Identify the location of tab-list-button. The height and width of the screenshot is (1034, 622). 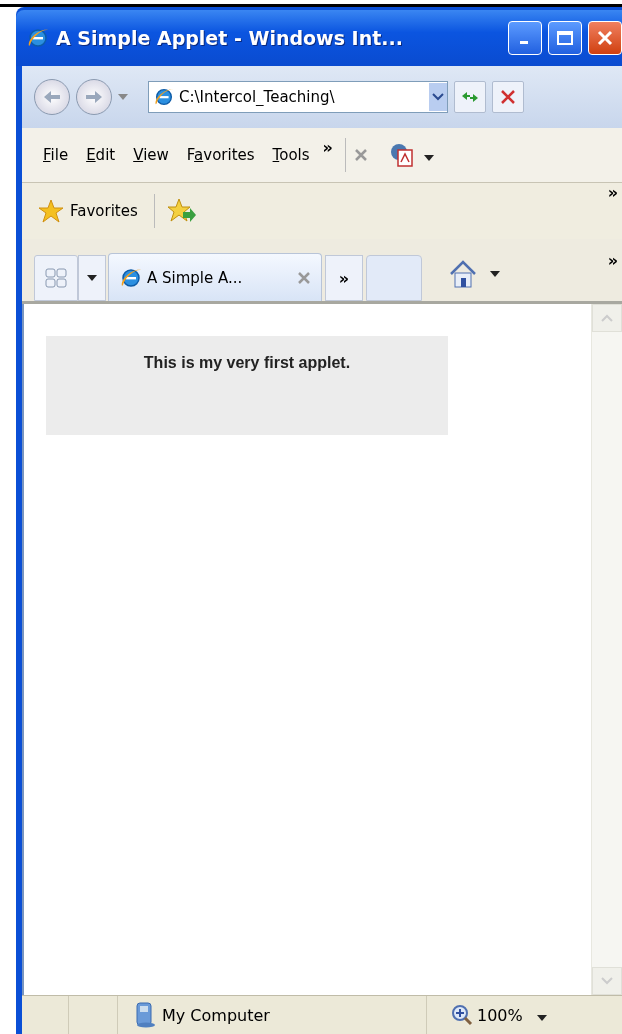
(92, 278).